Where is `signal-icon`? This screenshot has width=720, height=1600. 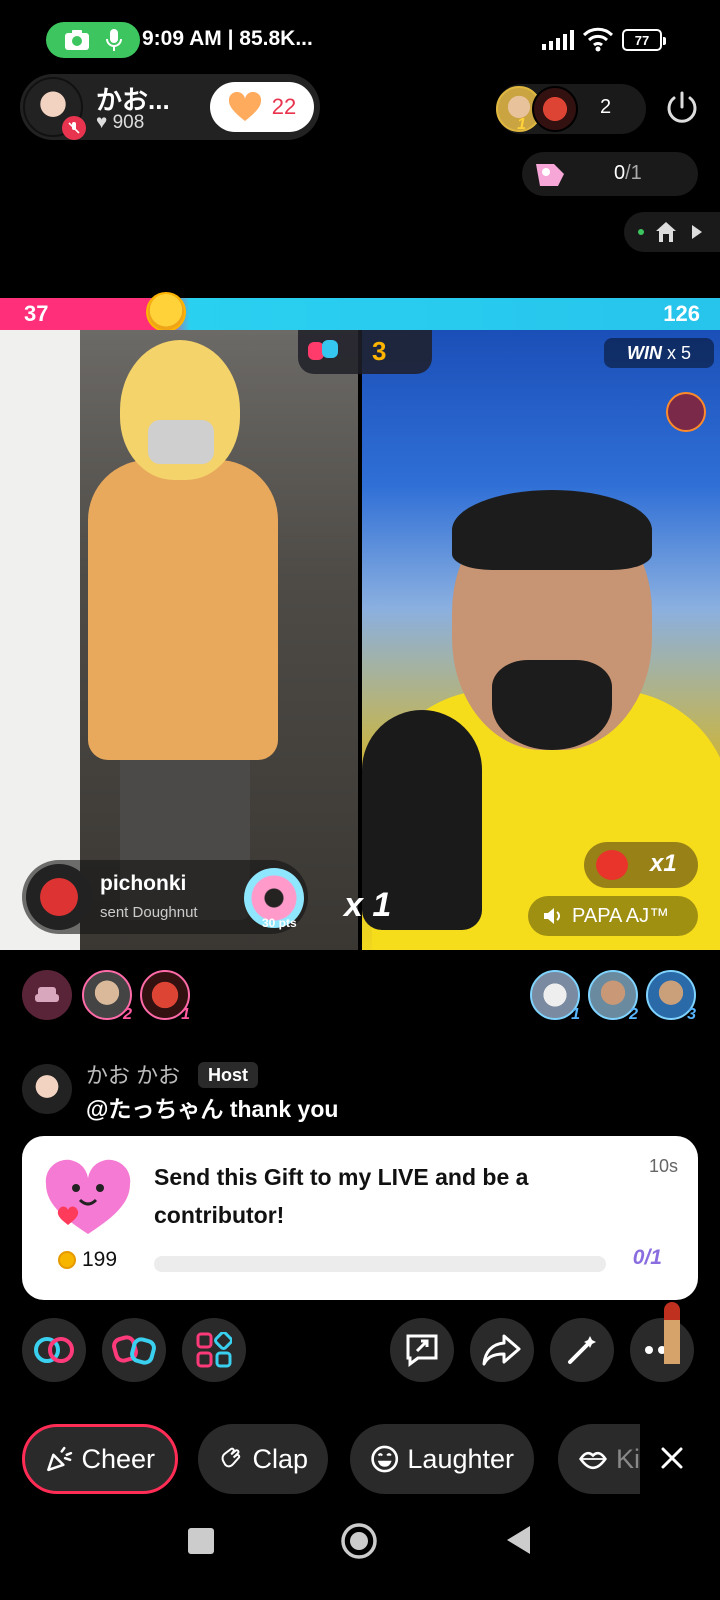
signal-icon is located at coordinates (558, 40).